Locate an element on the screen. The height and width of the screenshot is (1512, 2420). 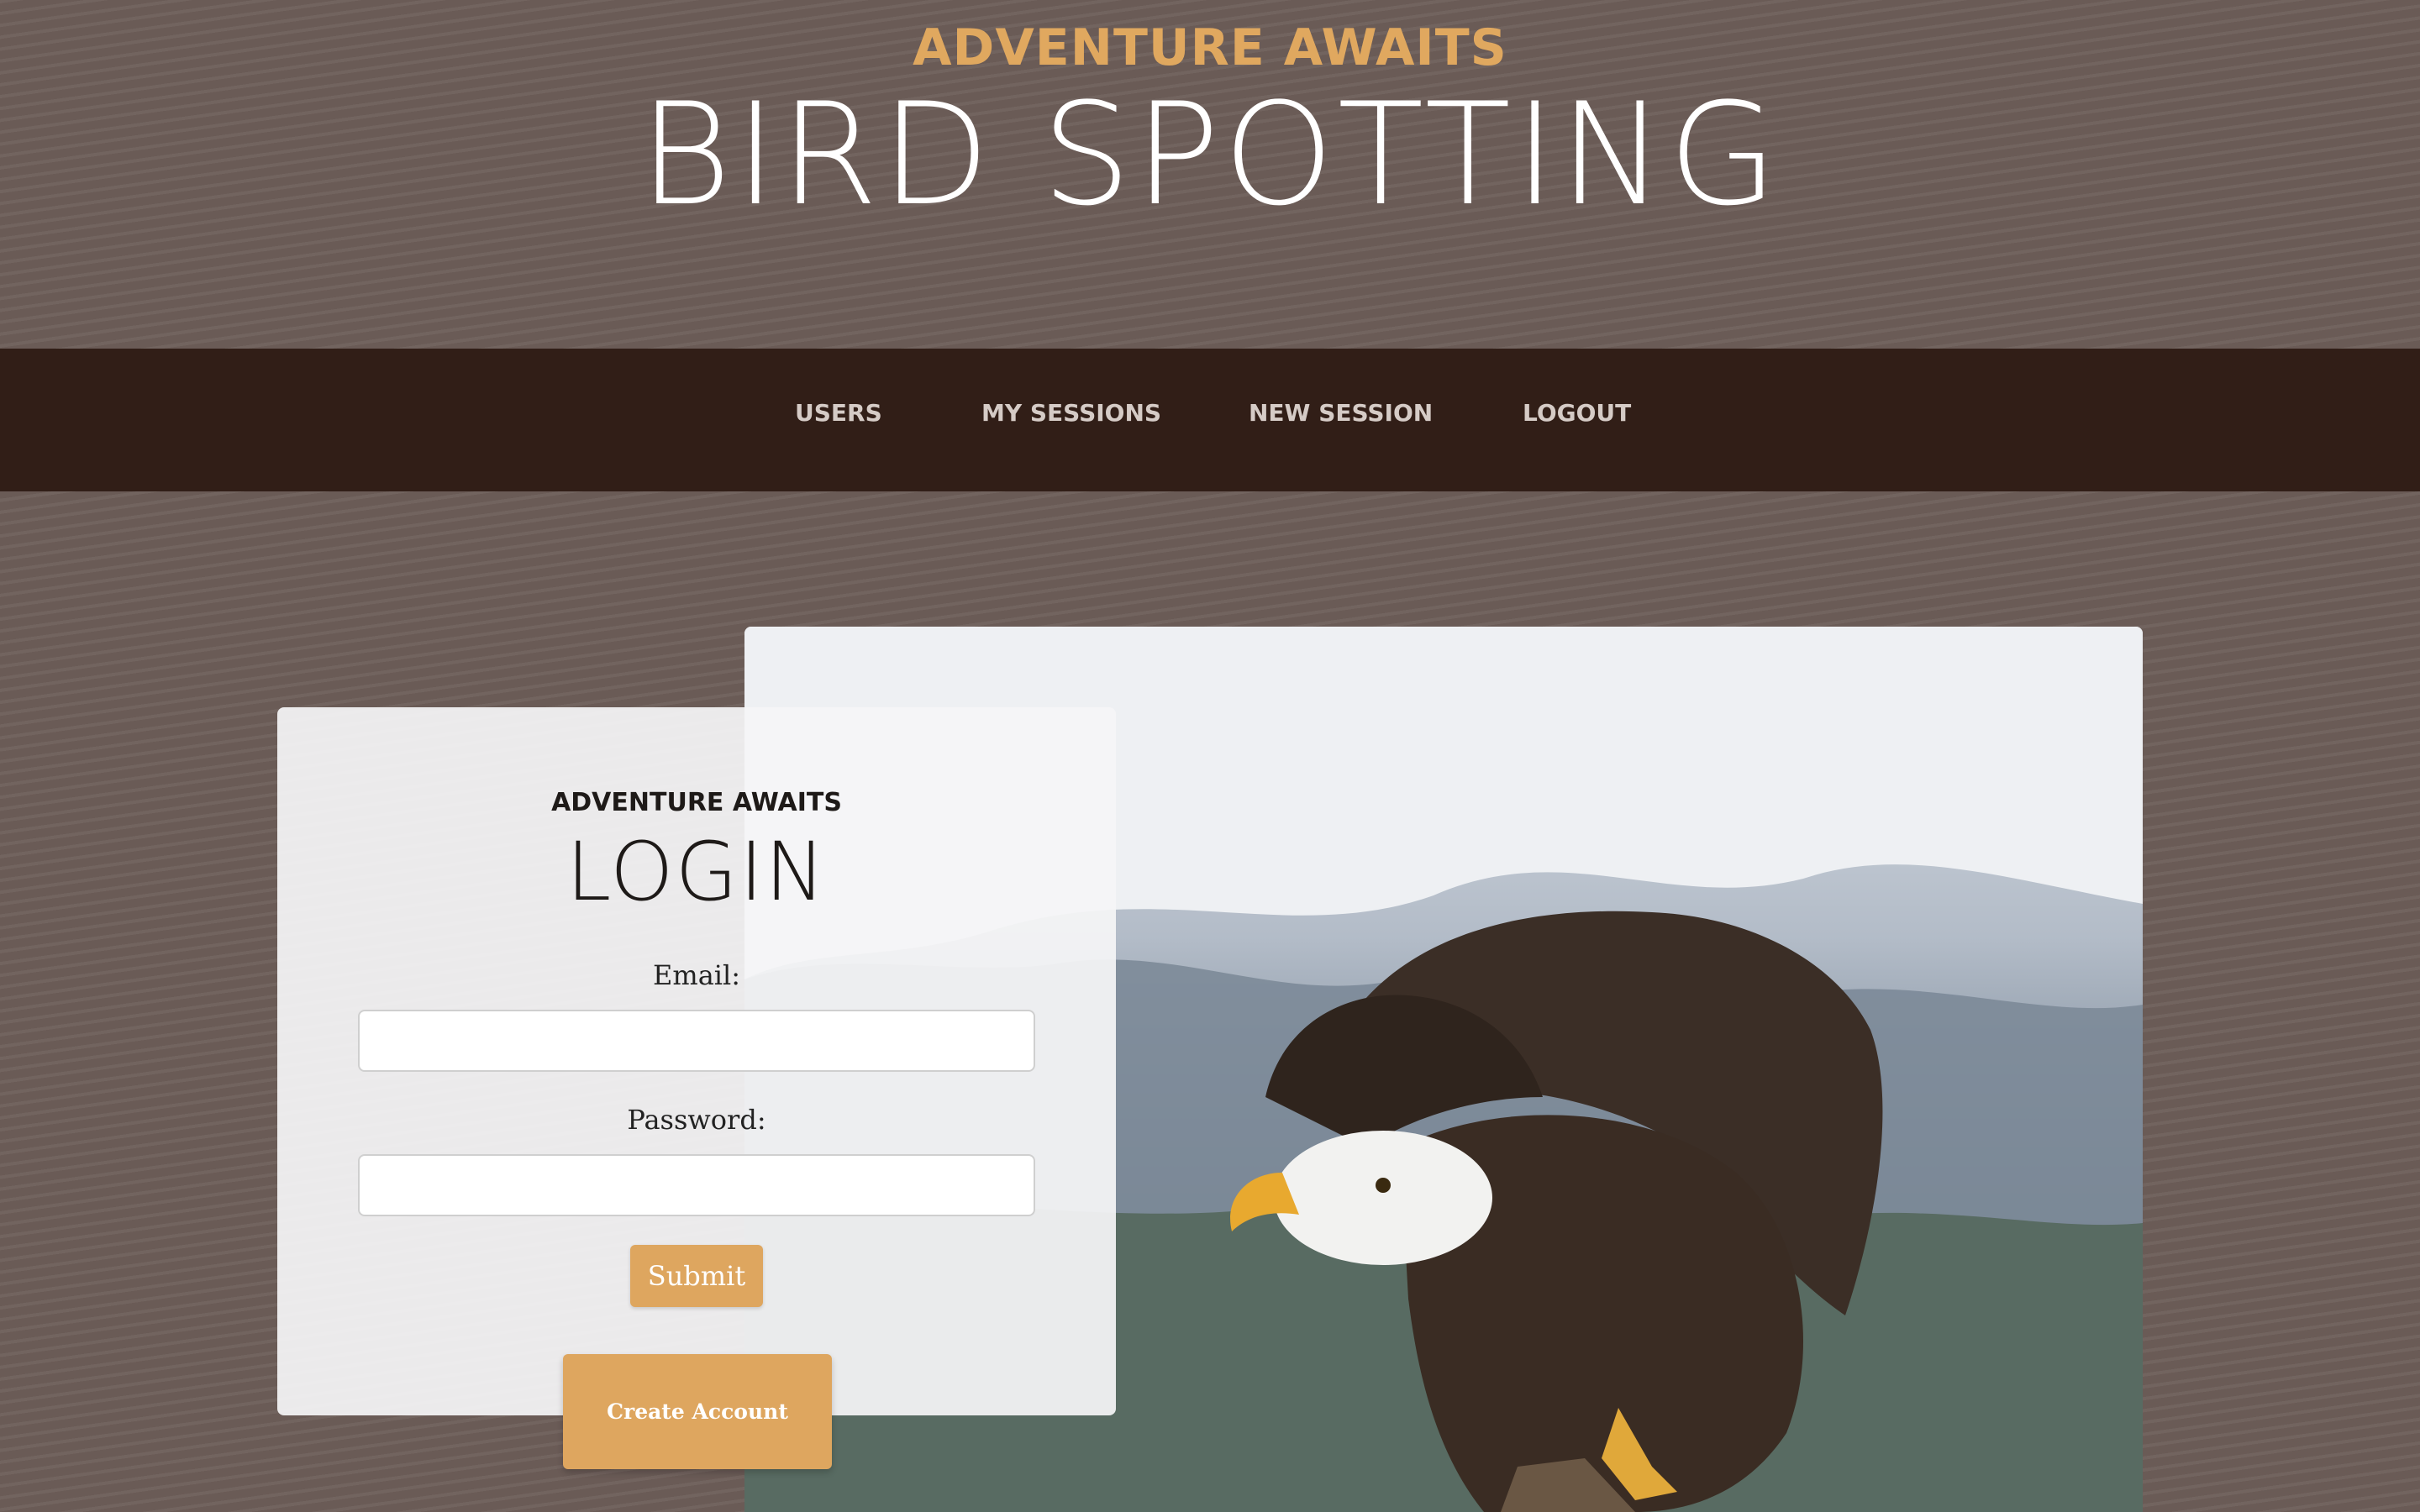
nav-item-users: USERS is located at coordinates (839, 413).